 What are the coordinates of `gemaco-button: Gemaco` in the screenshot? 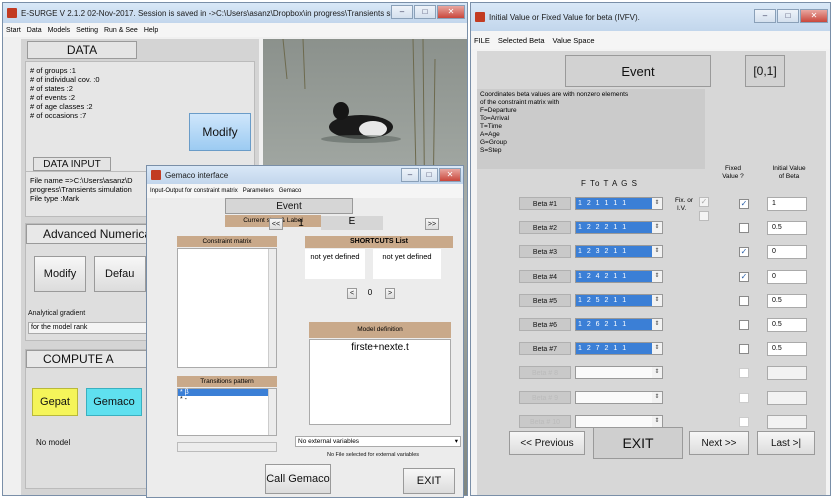 It's located at (114, 402).